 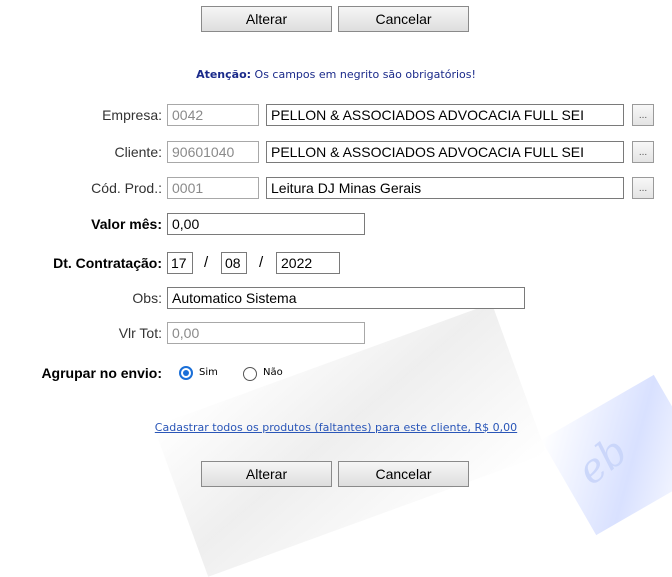 I want to click on notice-text: Os campos em negrito são obrigatórios!, so click(x=363, y=74).